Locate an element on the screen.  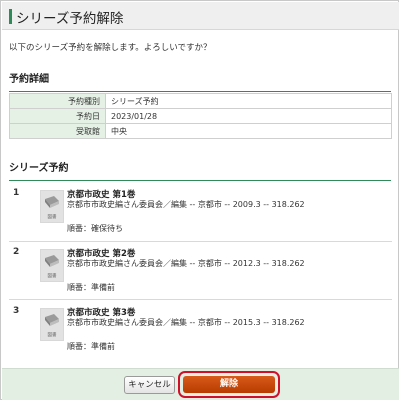
series-reservation-heading: シリーズ予約 is located at coordinates (200, 170).